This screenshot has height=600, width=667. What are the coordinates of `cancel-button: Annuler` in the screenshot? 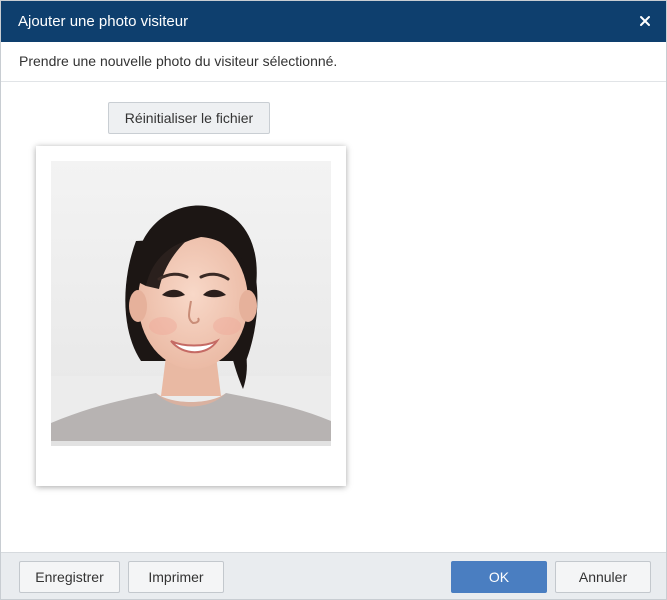 It's located at (603, 577).